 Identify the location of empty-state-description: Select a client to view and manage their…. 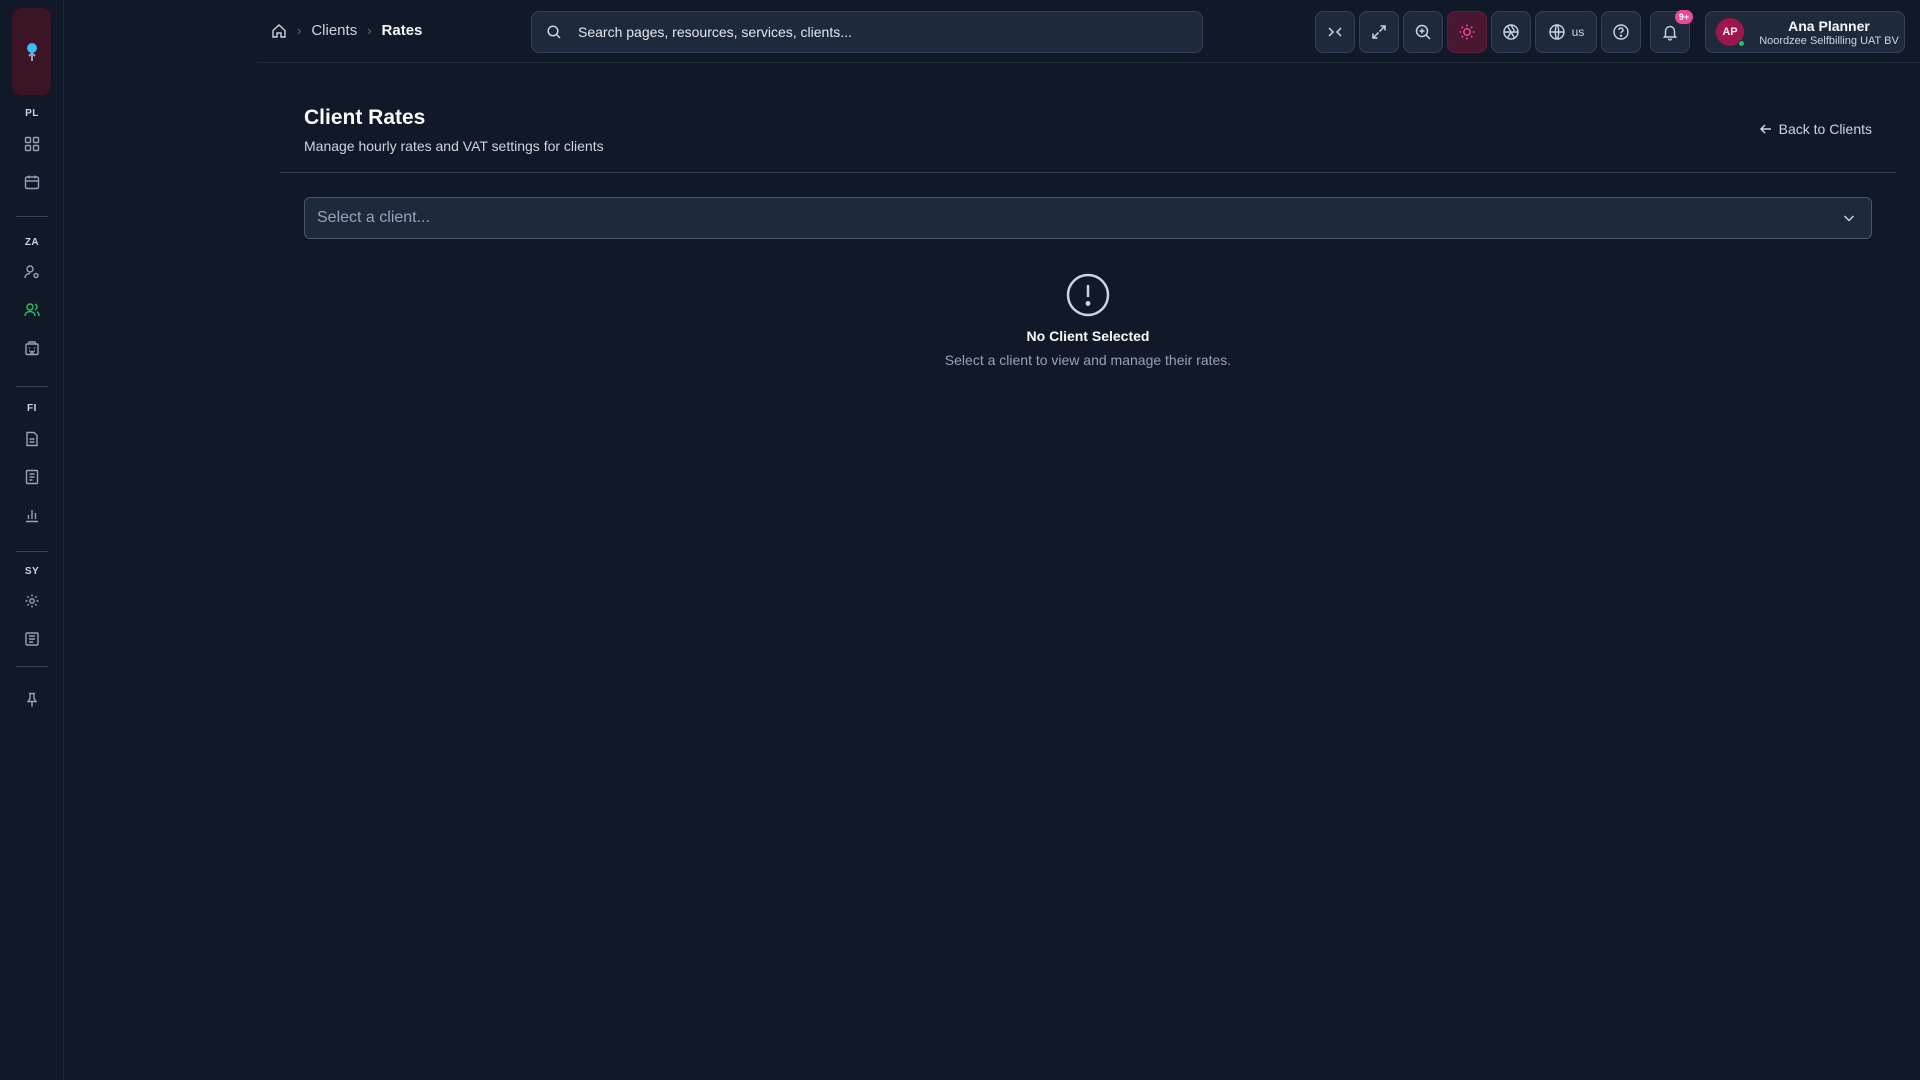
(1088, 360).